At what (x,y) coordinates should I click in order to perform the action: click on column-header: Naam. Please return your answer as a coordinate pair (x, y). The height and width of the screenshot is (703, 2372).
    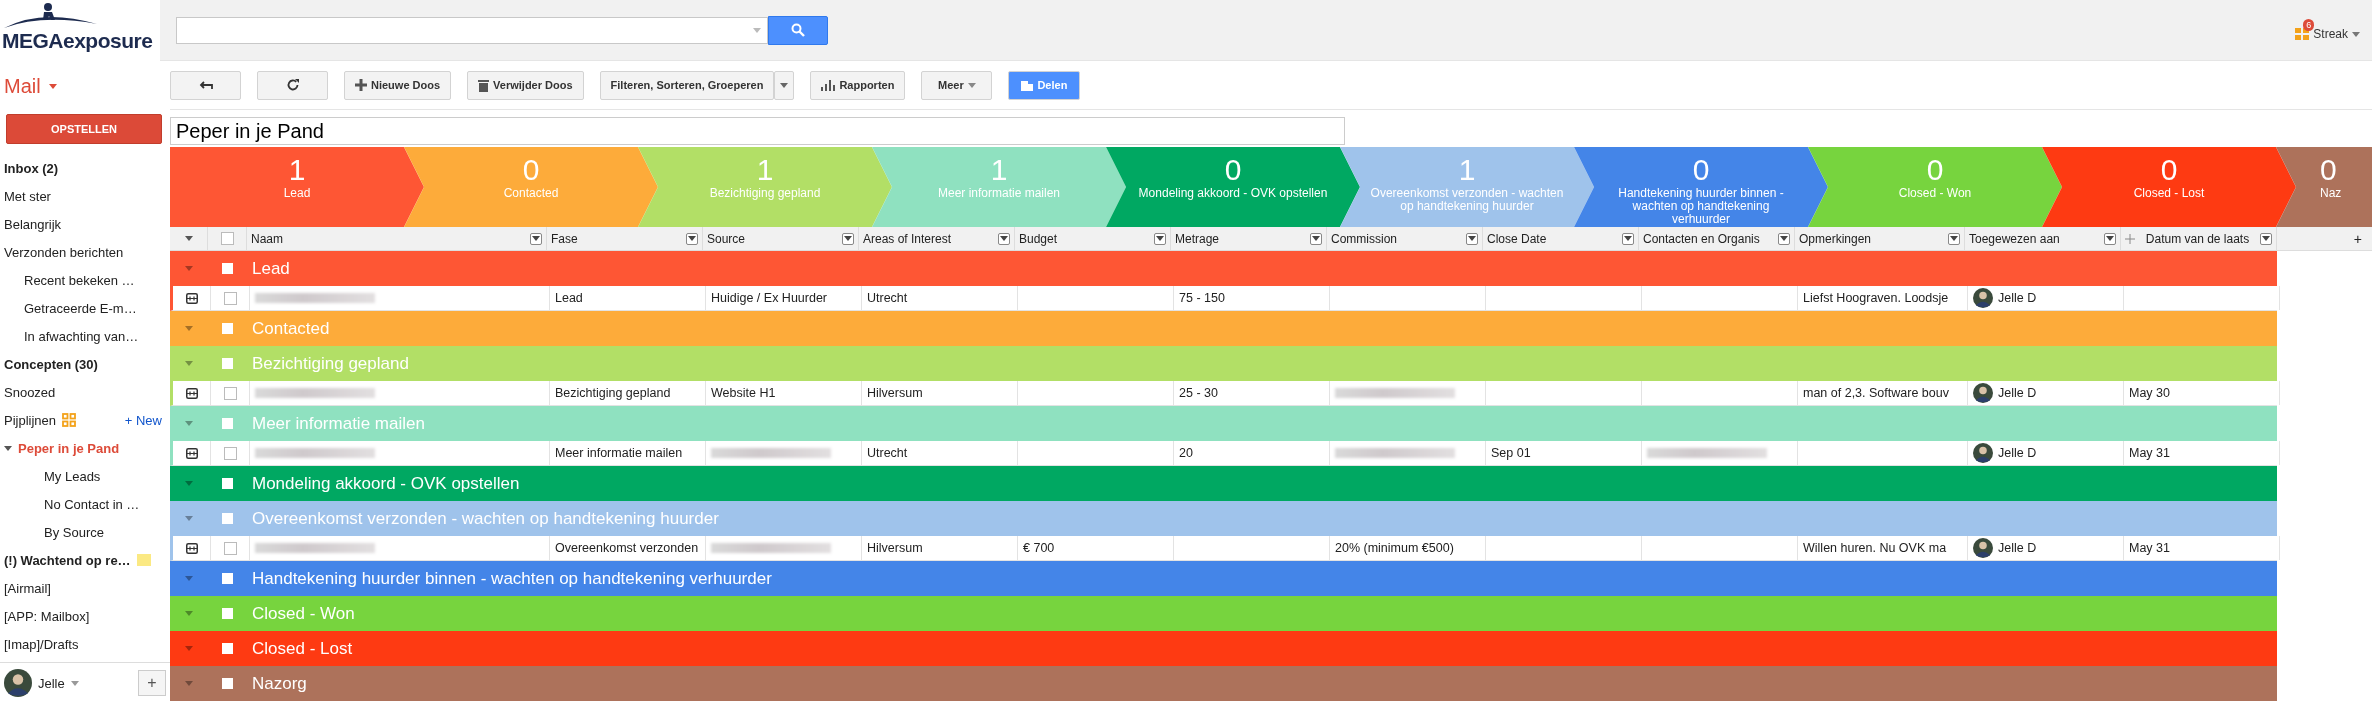
    Looking at the image, I should click on (397, 238).